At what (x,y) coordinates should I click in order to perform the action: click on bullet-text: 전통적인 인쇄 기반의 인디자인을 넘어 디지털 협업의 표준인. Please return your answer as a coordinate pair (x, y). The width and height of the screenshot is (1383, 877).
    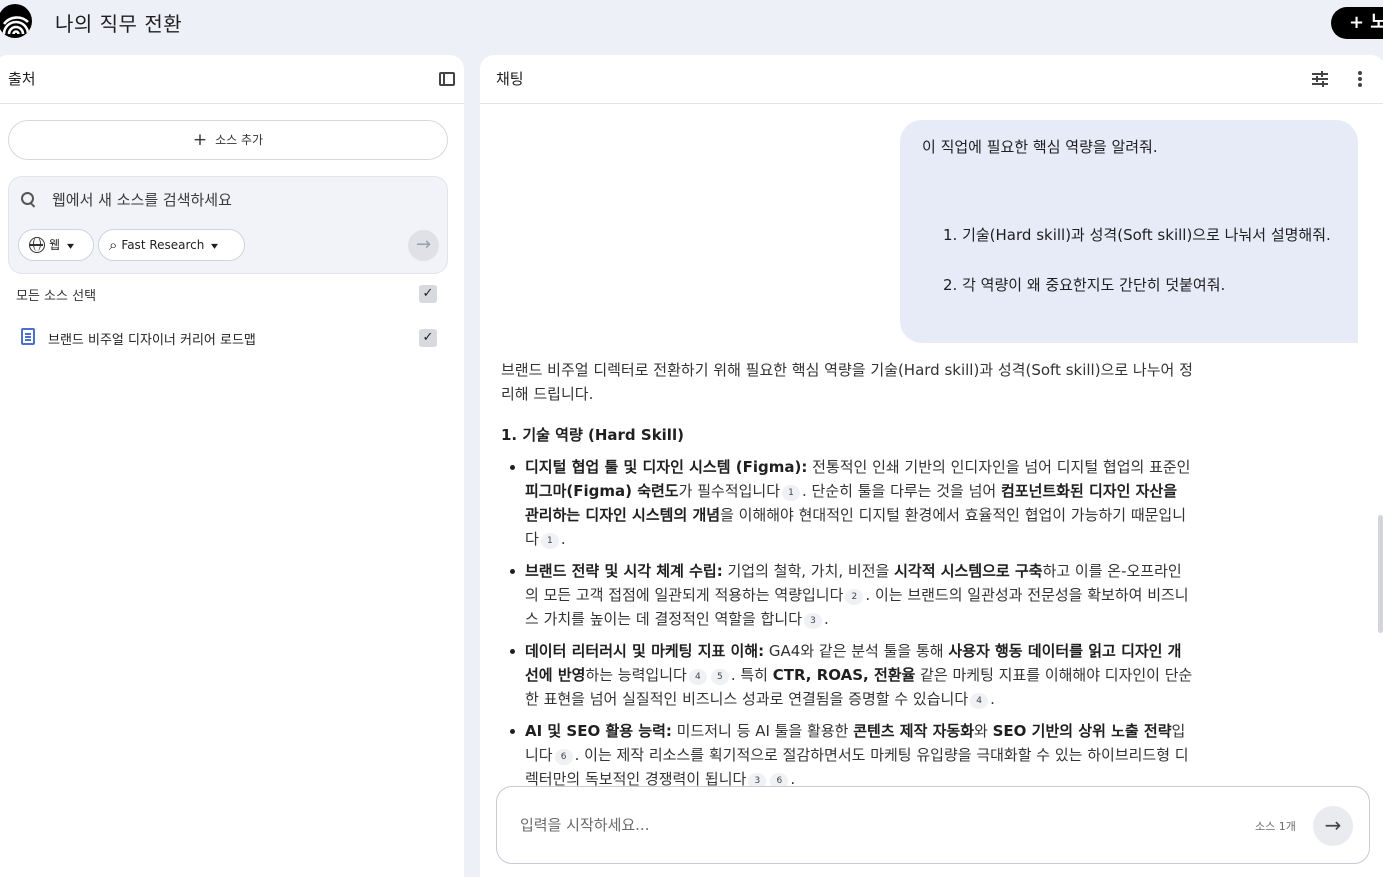
    Looking at the image, I should click on (999, 467).